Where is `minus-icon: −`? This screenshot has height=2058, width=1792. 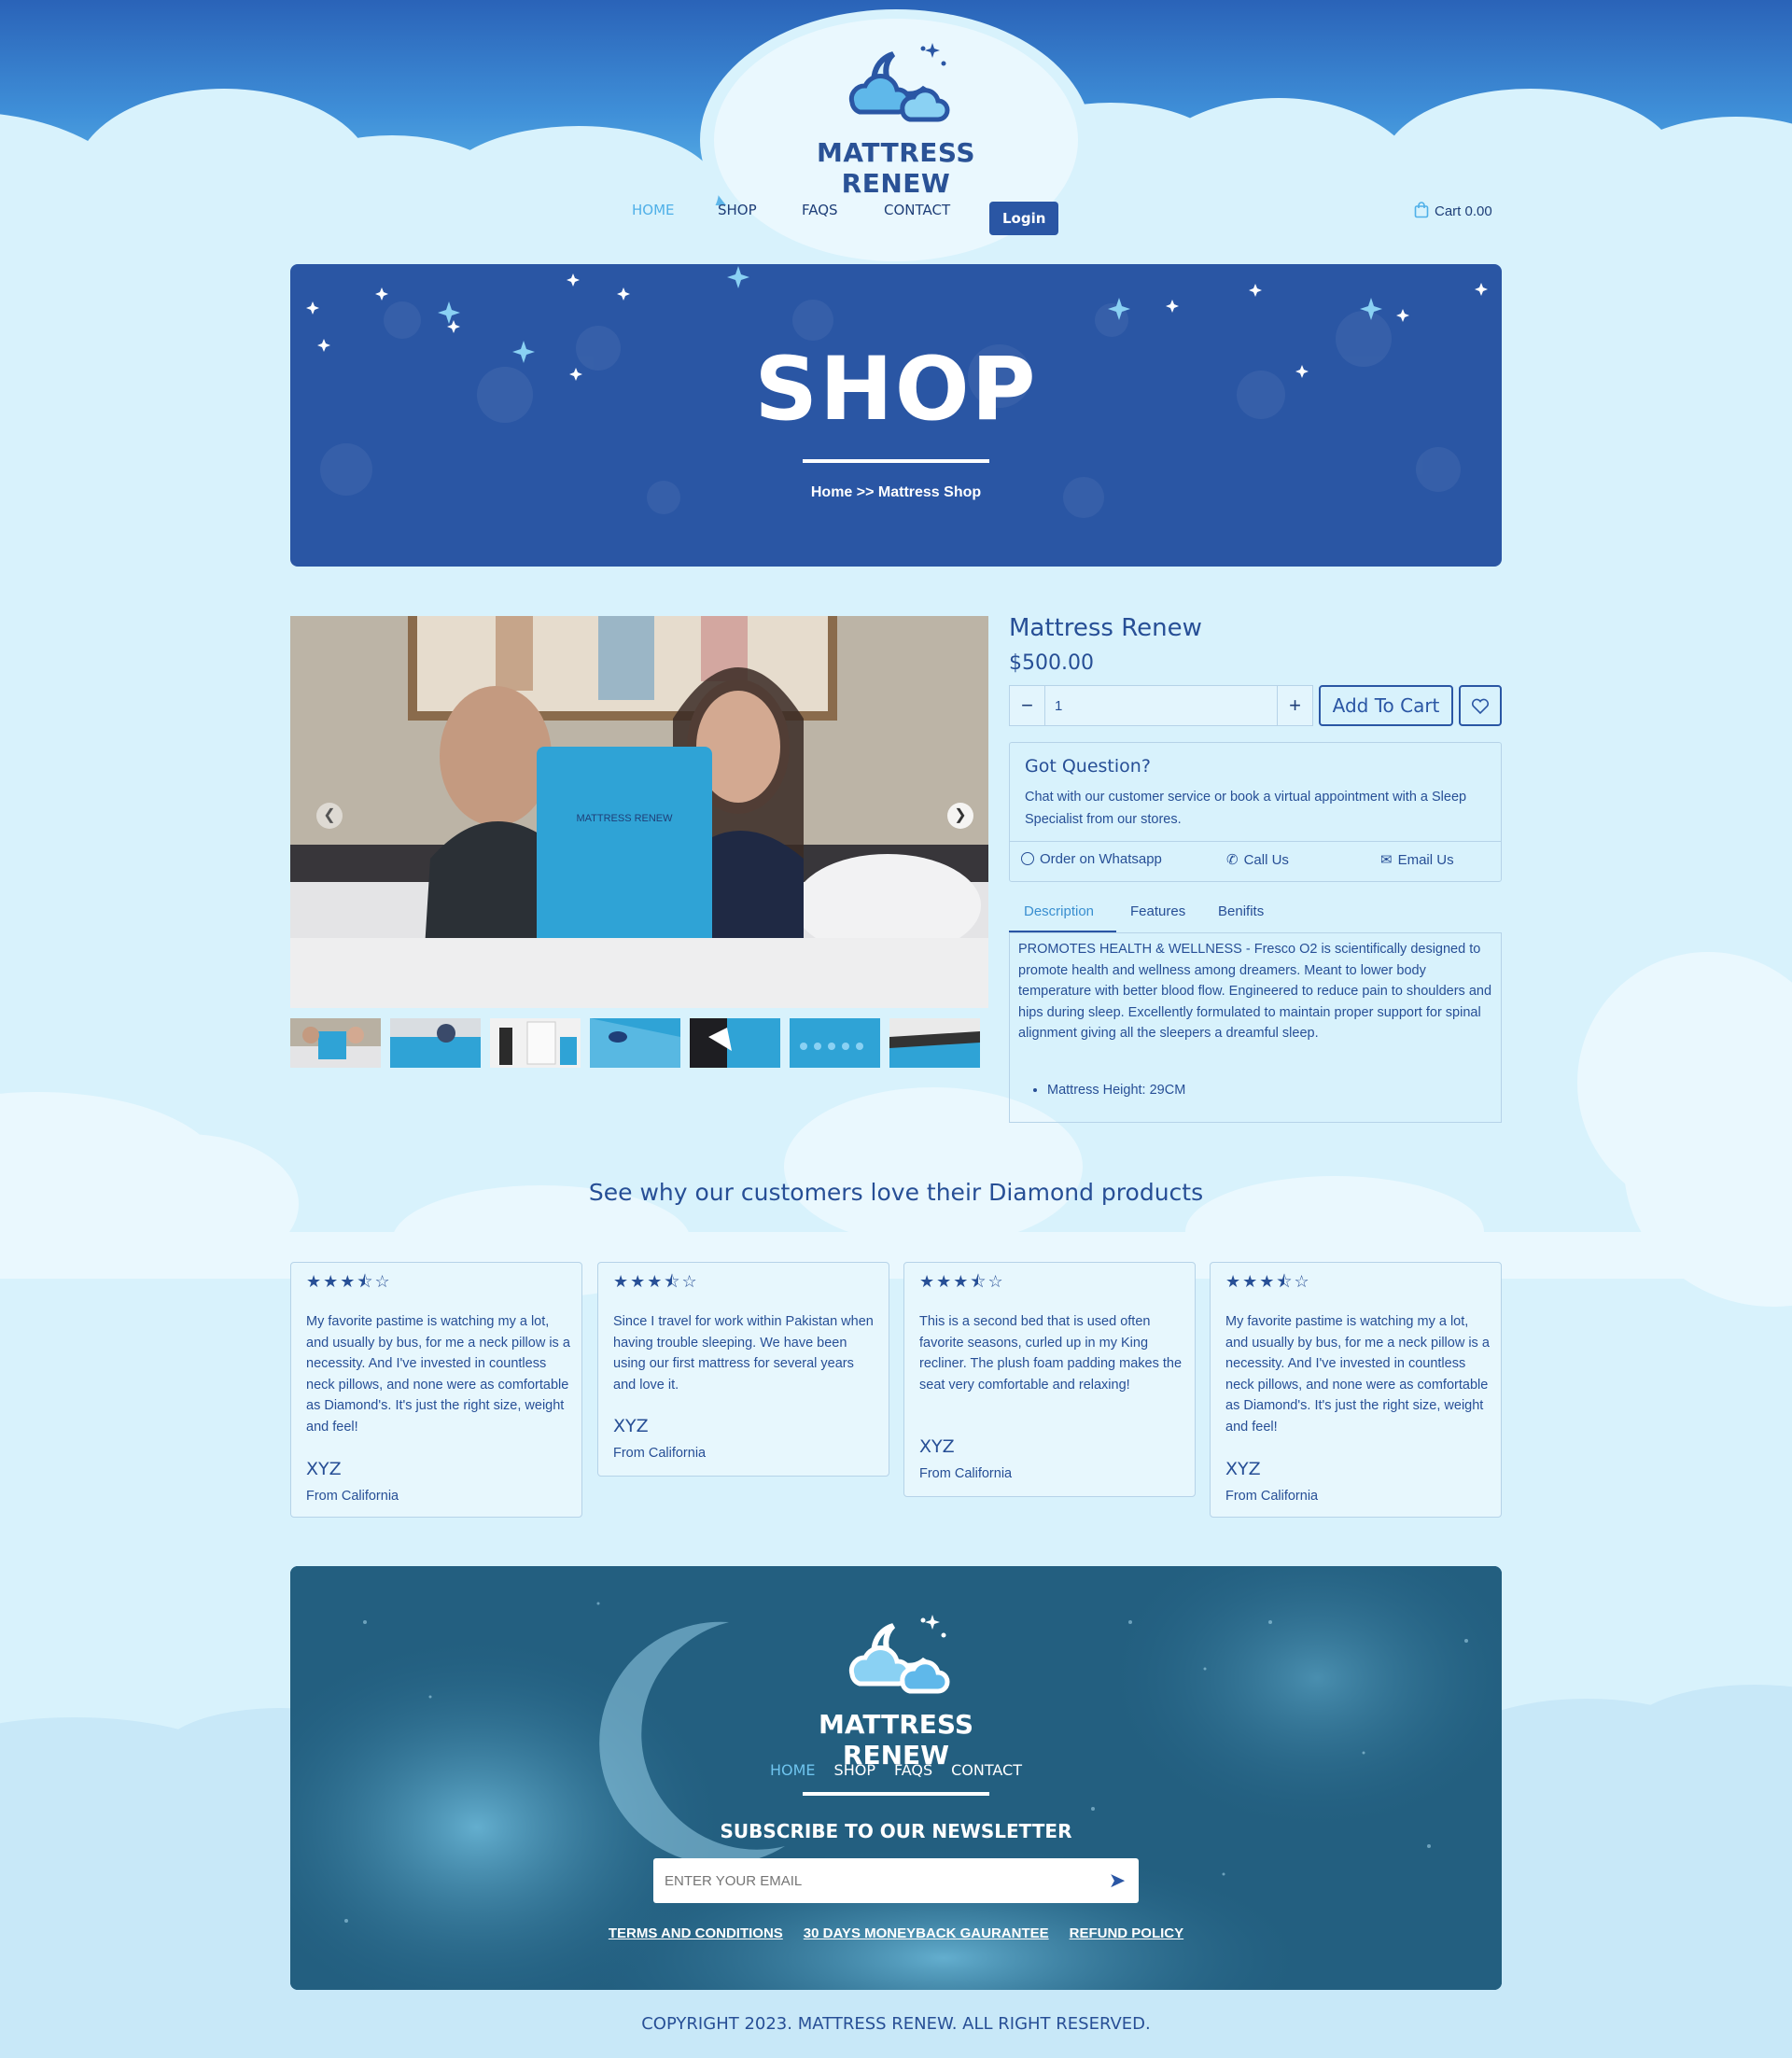 minus-icon: − is located at coordinates (1027, 705).